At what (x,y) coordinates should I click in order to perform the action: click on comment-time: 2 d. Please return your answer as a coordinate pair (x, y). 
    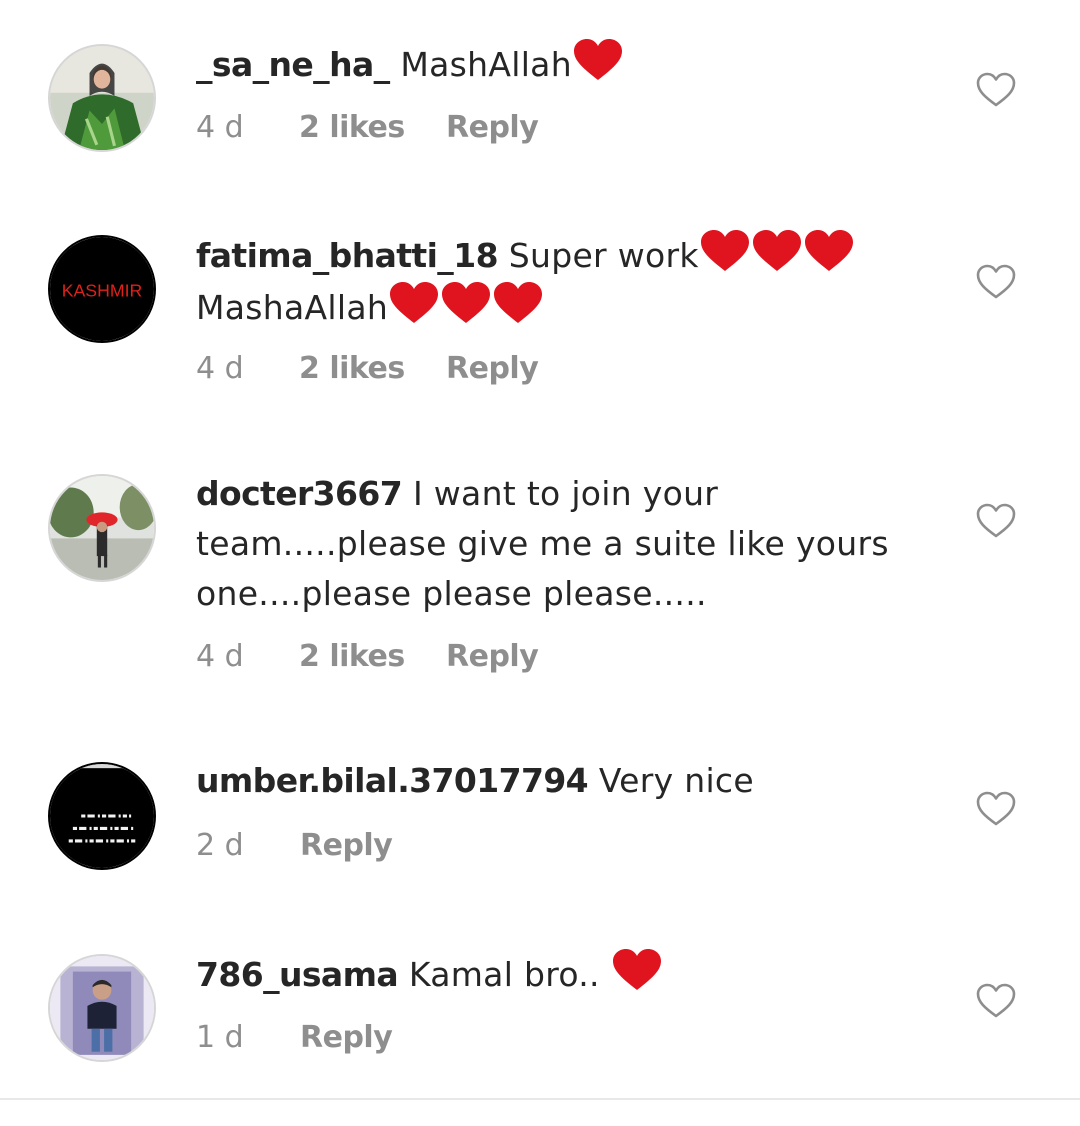
    Looking at the image, I should click on (220, 845).